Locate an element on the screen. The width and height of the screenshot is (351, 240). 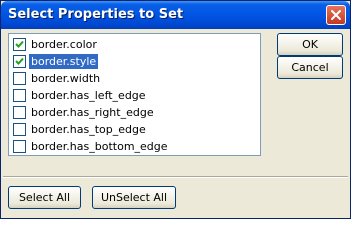
property-label: border.style is located at coordinates (64, 61).